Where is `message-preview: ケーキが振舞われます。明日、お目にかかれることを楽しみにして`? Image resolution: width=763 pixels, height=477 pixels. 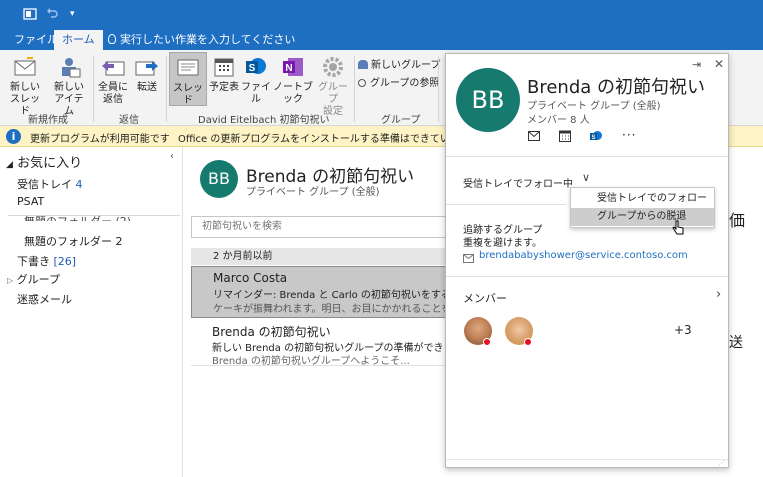
message-preview: ケーキが振舞われます。明日、お目にかかれることを楽しみにして is located at coordinates (329, 309).